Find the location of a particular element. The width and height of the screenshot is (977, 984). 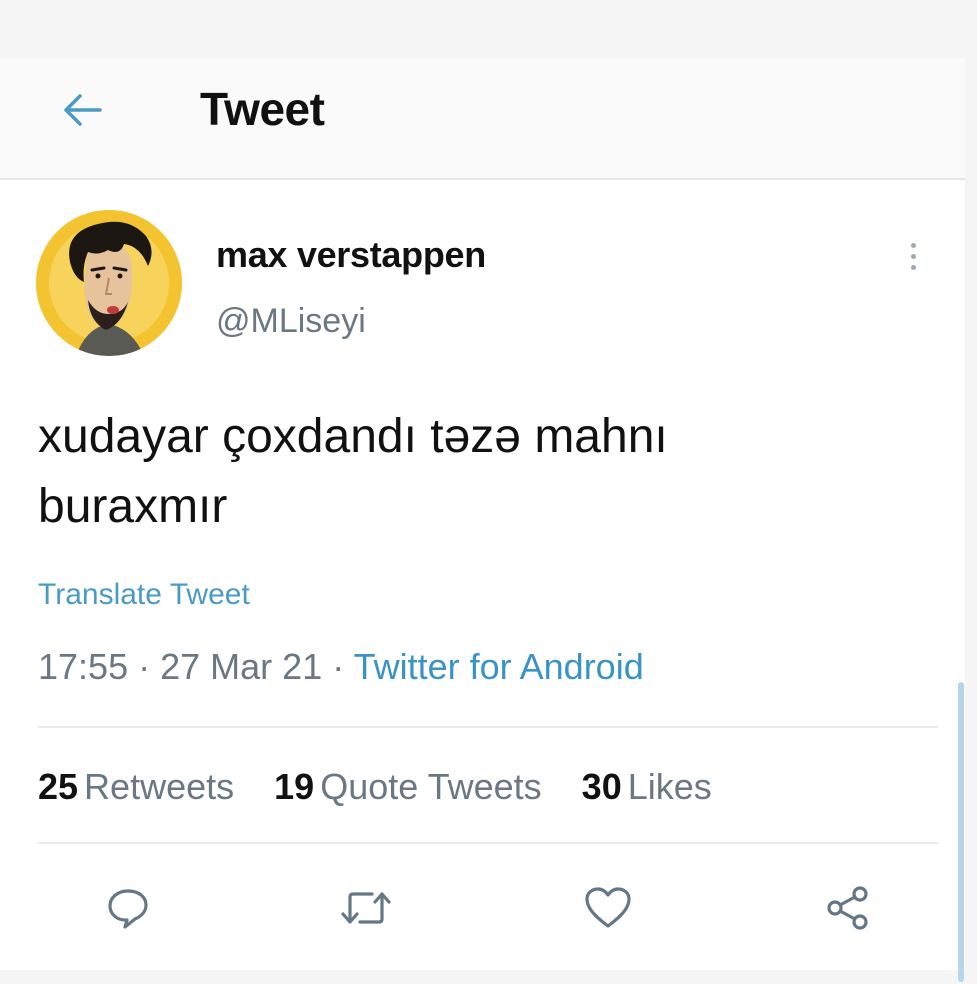

author-display-name: max verstappen is located at coordinates (351, 255).